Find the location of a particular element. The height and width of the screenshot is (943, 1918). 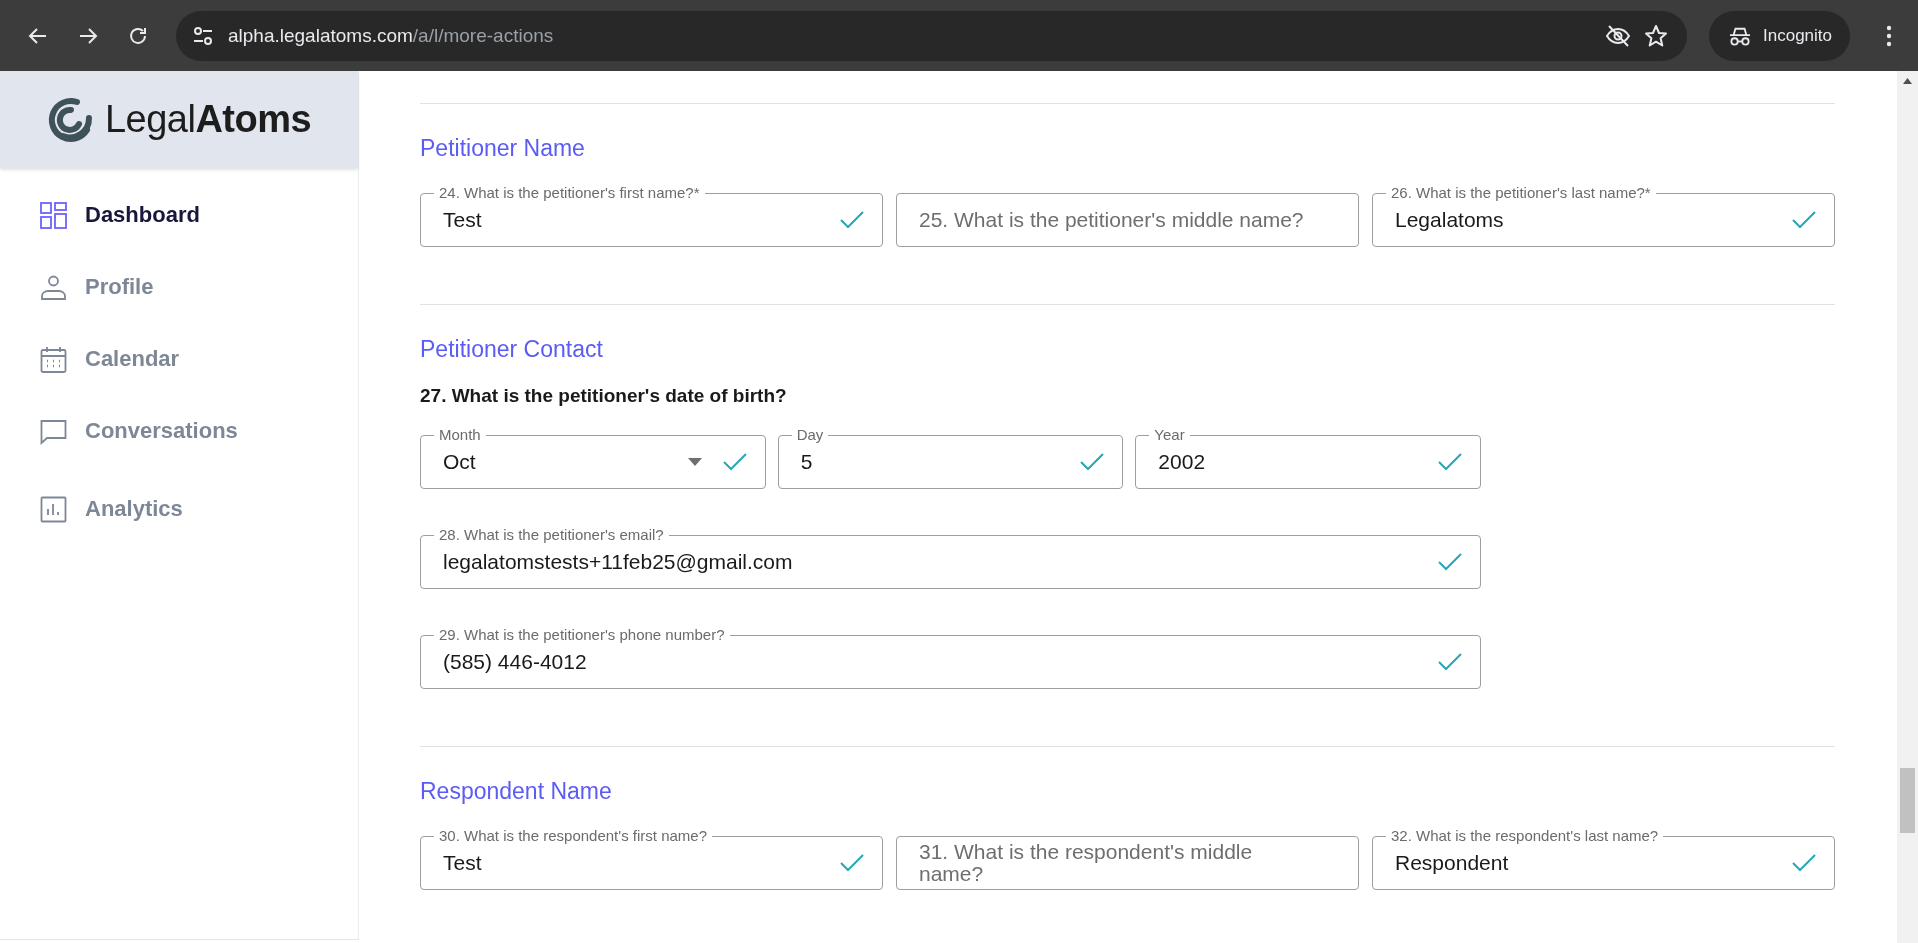

bar-chart-icon is located at coordinates (53, 509).